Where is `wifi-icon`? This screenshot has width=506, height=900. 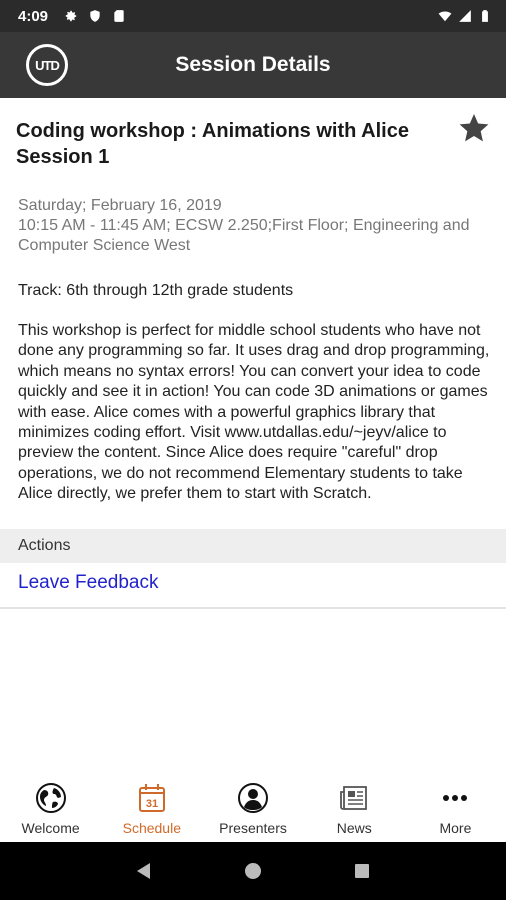 wifi-icon is located at coordinates (445, 16).